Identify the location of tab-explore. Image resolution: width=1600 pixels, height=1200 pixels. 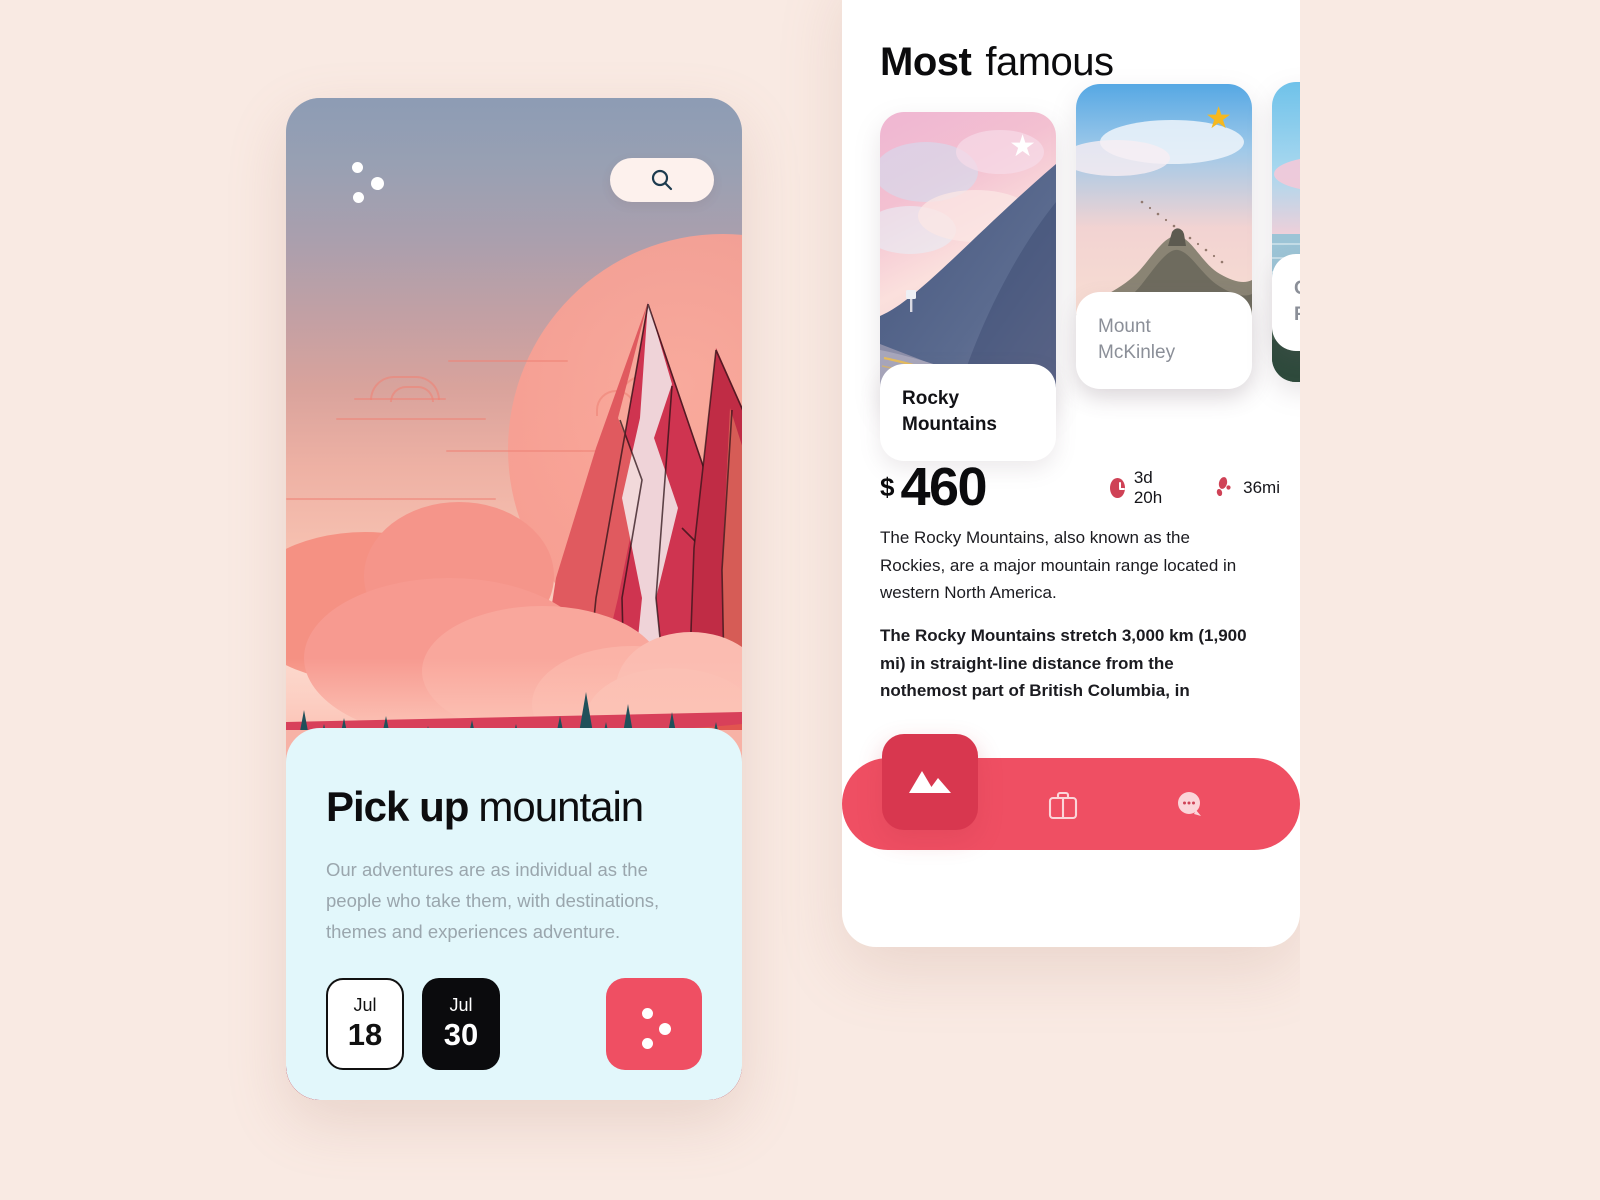
(930, 782).